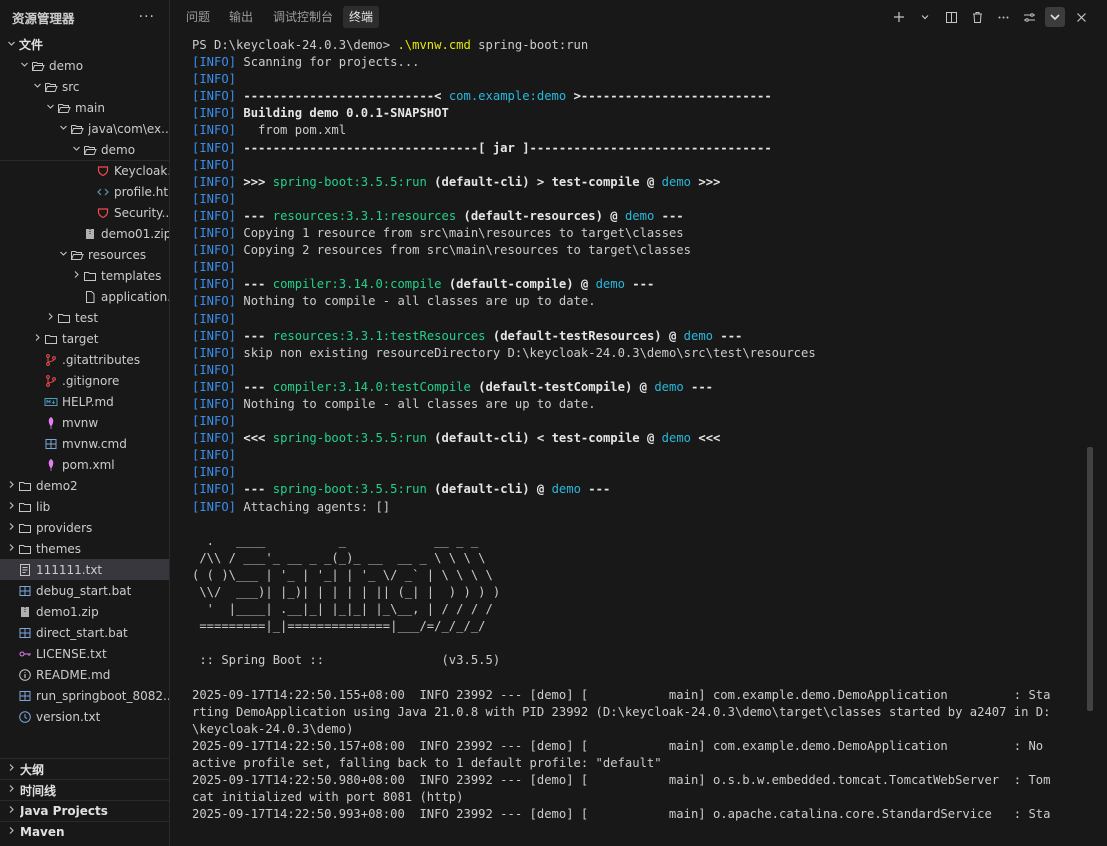 This screenshot has width=1107, height=846. I want to click on tree-item: demo1.zip, so click(84, 611).